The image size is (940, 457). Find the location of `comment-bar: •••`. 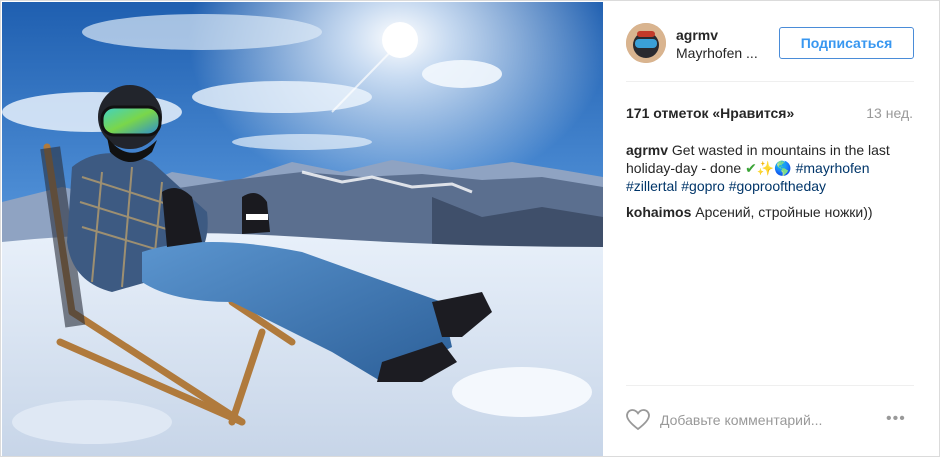

comment-bar: ••• is located at coordinates (771, 420).